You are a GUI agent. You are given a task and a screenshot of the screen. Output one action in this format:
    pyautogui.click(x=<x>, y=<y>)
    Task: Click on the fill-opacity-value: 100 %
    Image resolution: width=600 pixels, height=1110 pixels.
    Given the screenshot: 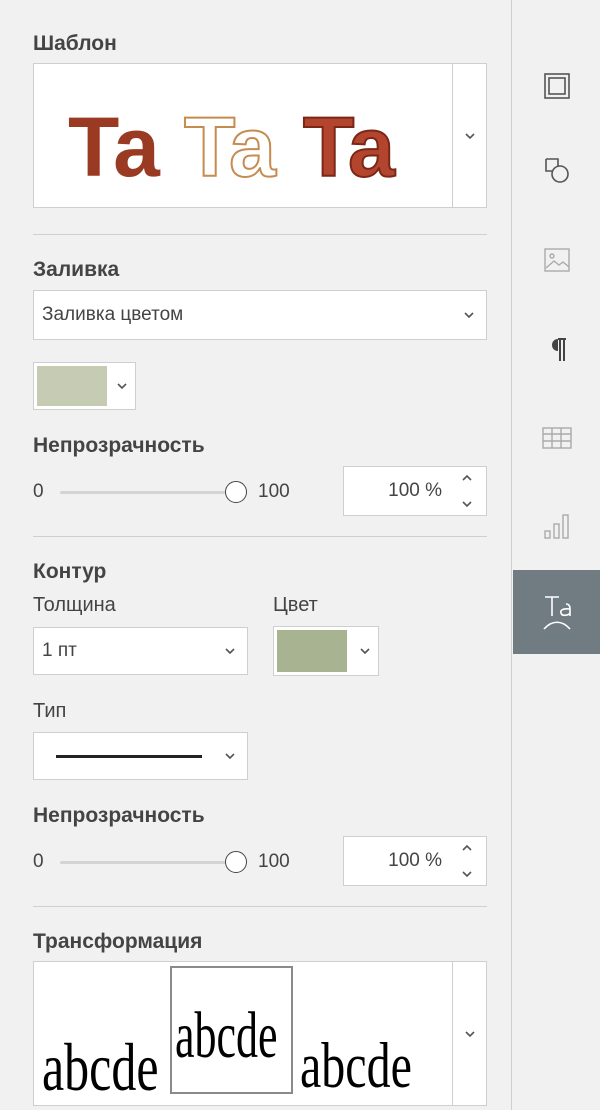 What is the action you would take?
    pyautogui.click(x=415, y=490)
    